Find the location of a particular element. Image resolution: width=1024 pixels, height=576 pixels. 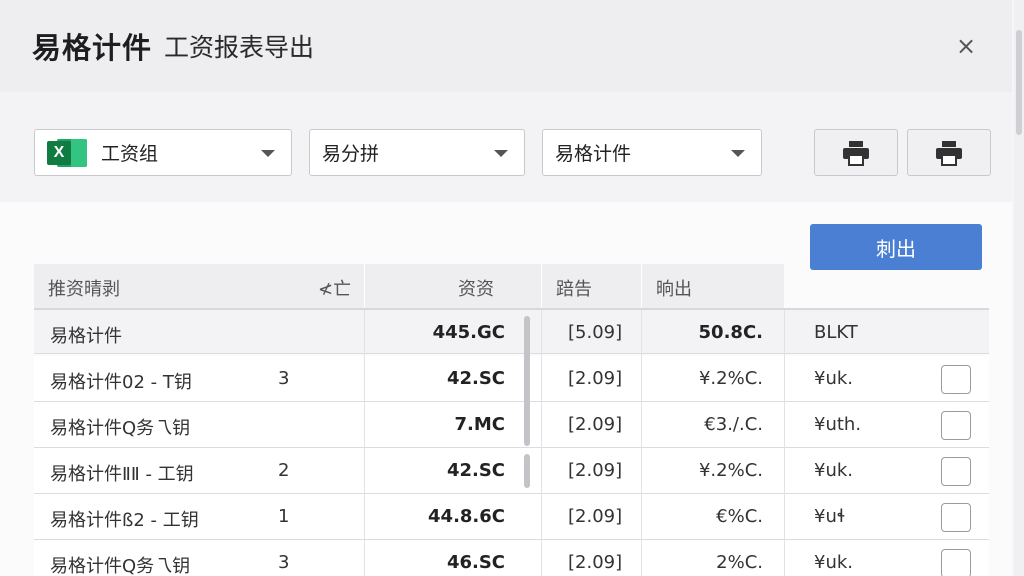

row-name: 易格计件02 - T钥 is located at coordinates (121, 382).